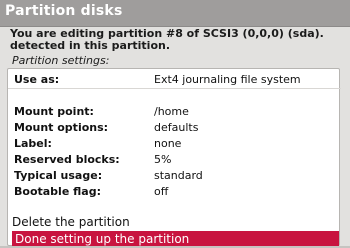 Image resolution: width=350 pixels, height=248 pixels. What do you see at coordinates (168, 143) in the screenshot?
I see `setting-value: none` at bounding box center [168, 143].